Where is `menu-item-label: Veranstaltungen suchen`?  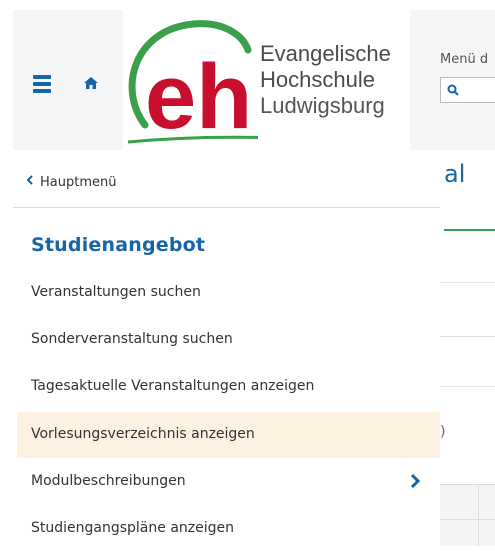
menu-item-label: Veranstaltungen suchen is located at coordinates (116, 292).